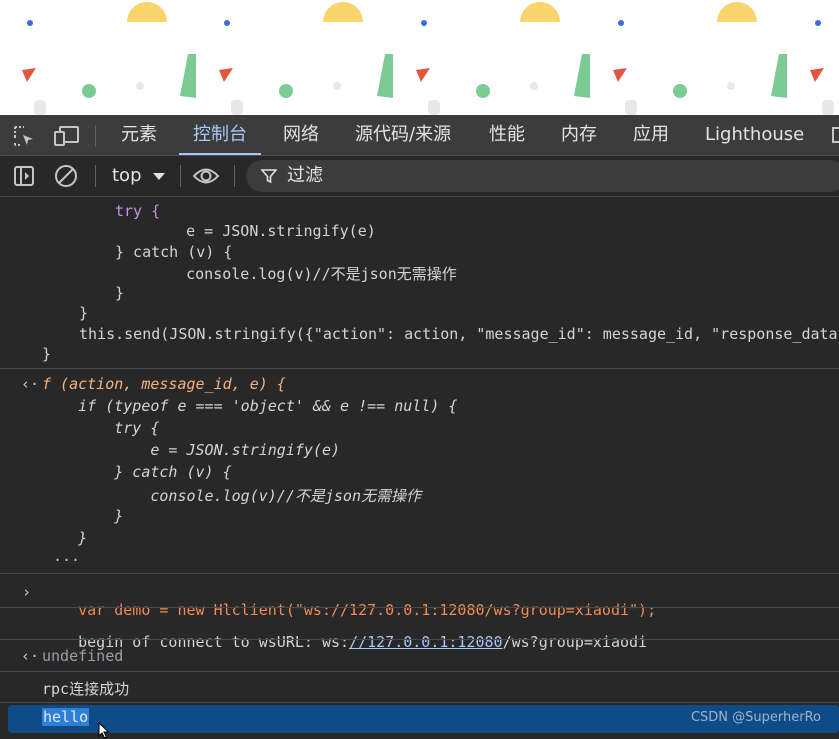 The height and width of the screenshot is (739, 839). Describe the element at coordinates (206, 178) in the screenshot. I see `eye-icon` at that location.